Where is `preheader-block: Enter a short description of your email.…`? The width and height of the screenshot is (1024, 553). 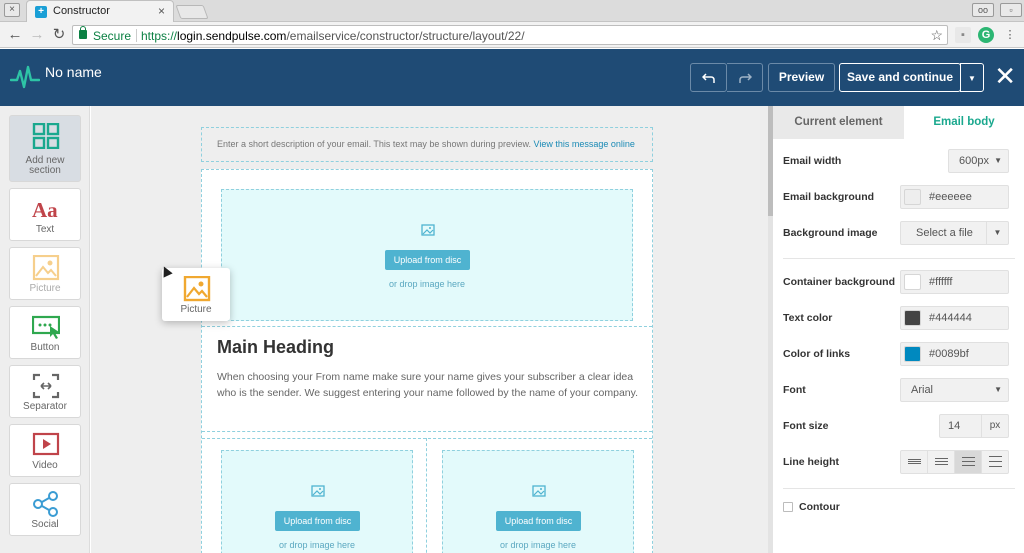 preheader-block: Enter a short description of your email.… is located at coordinates (427, 144).